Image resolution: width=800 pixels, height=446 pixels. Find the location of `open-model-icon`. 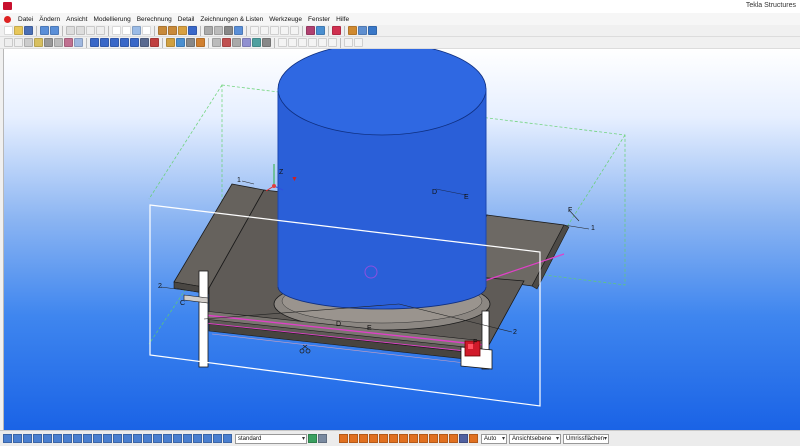

open-model-icon is located at coordinates (18, 30).